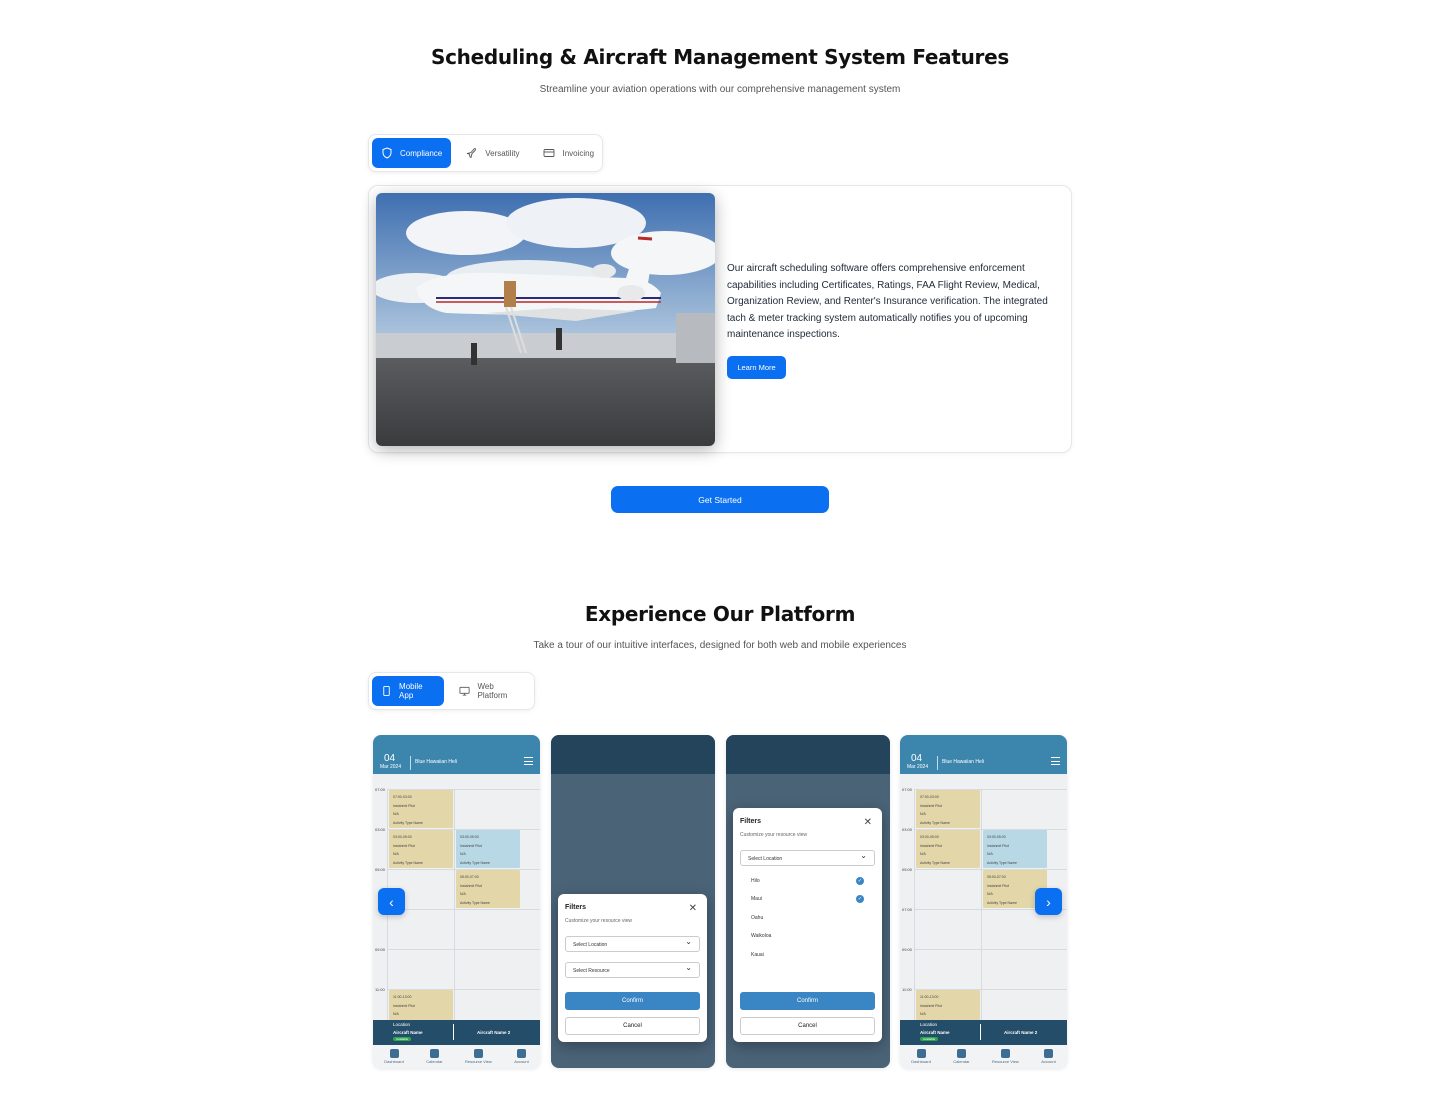 The image size is (1440, 1118). What do you see at coordinates (472, 153) in the screenshot?
I see `plane-icon` at bounding box center [472, 153].